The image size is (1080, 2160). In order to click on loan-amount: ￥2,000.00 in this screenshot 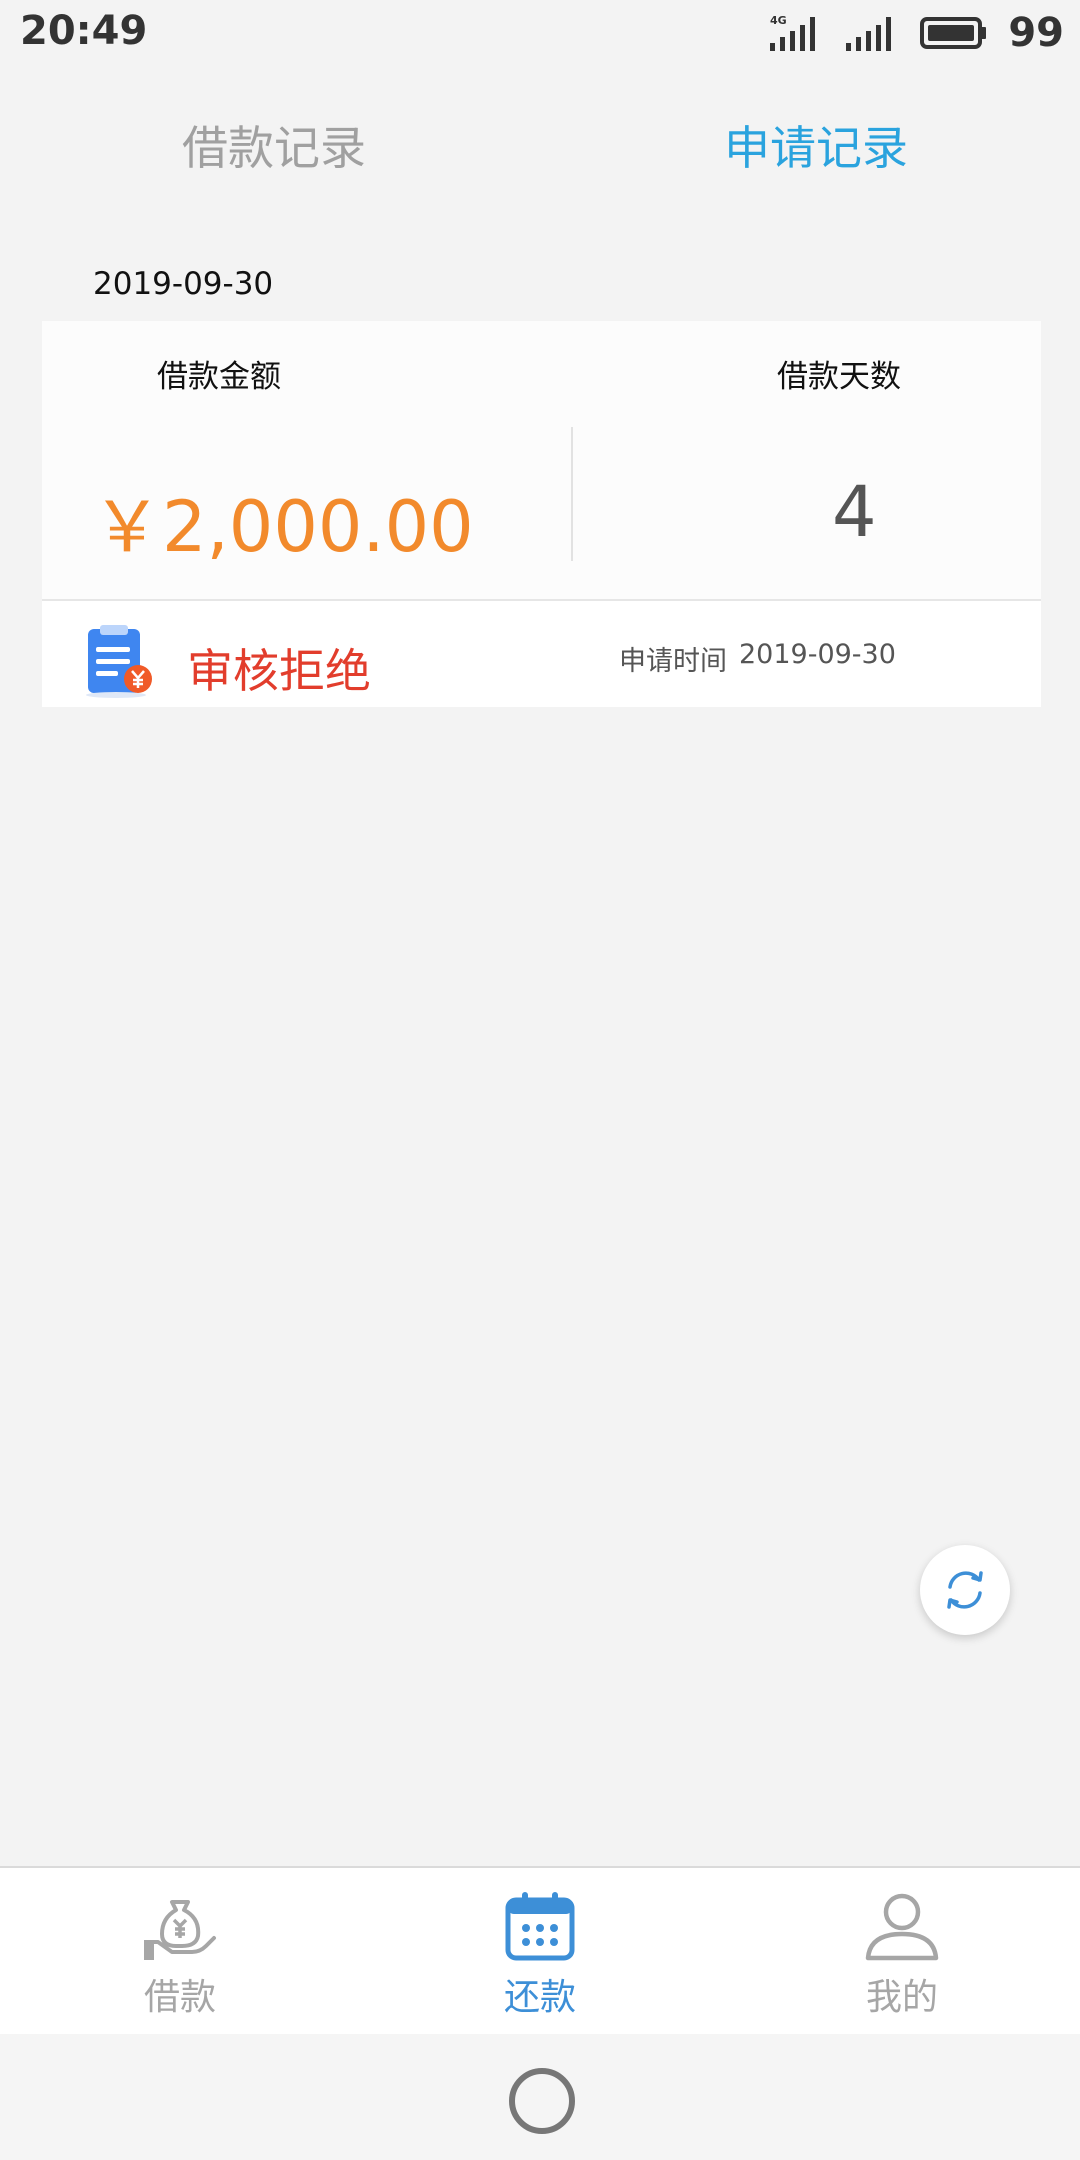, I will do `click(283, 527)`.